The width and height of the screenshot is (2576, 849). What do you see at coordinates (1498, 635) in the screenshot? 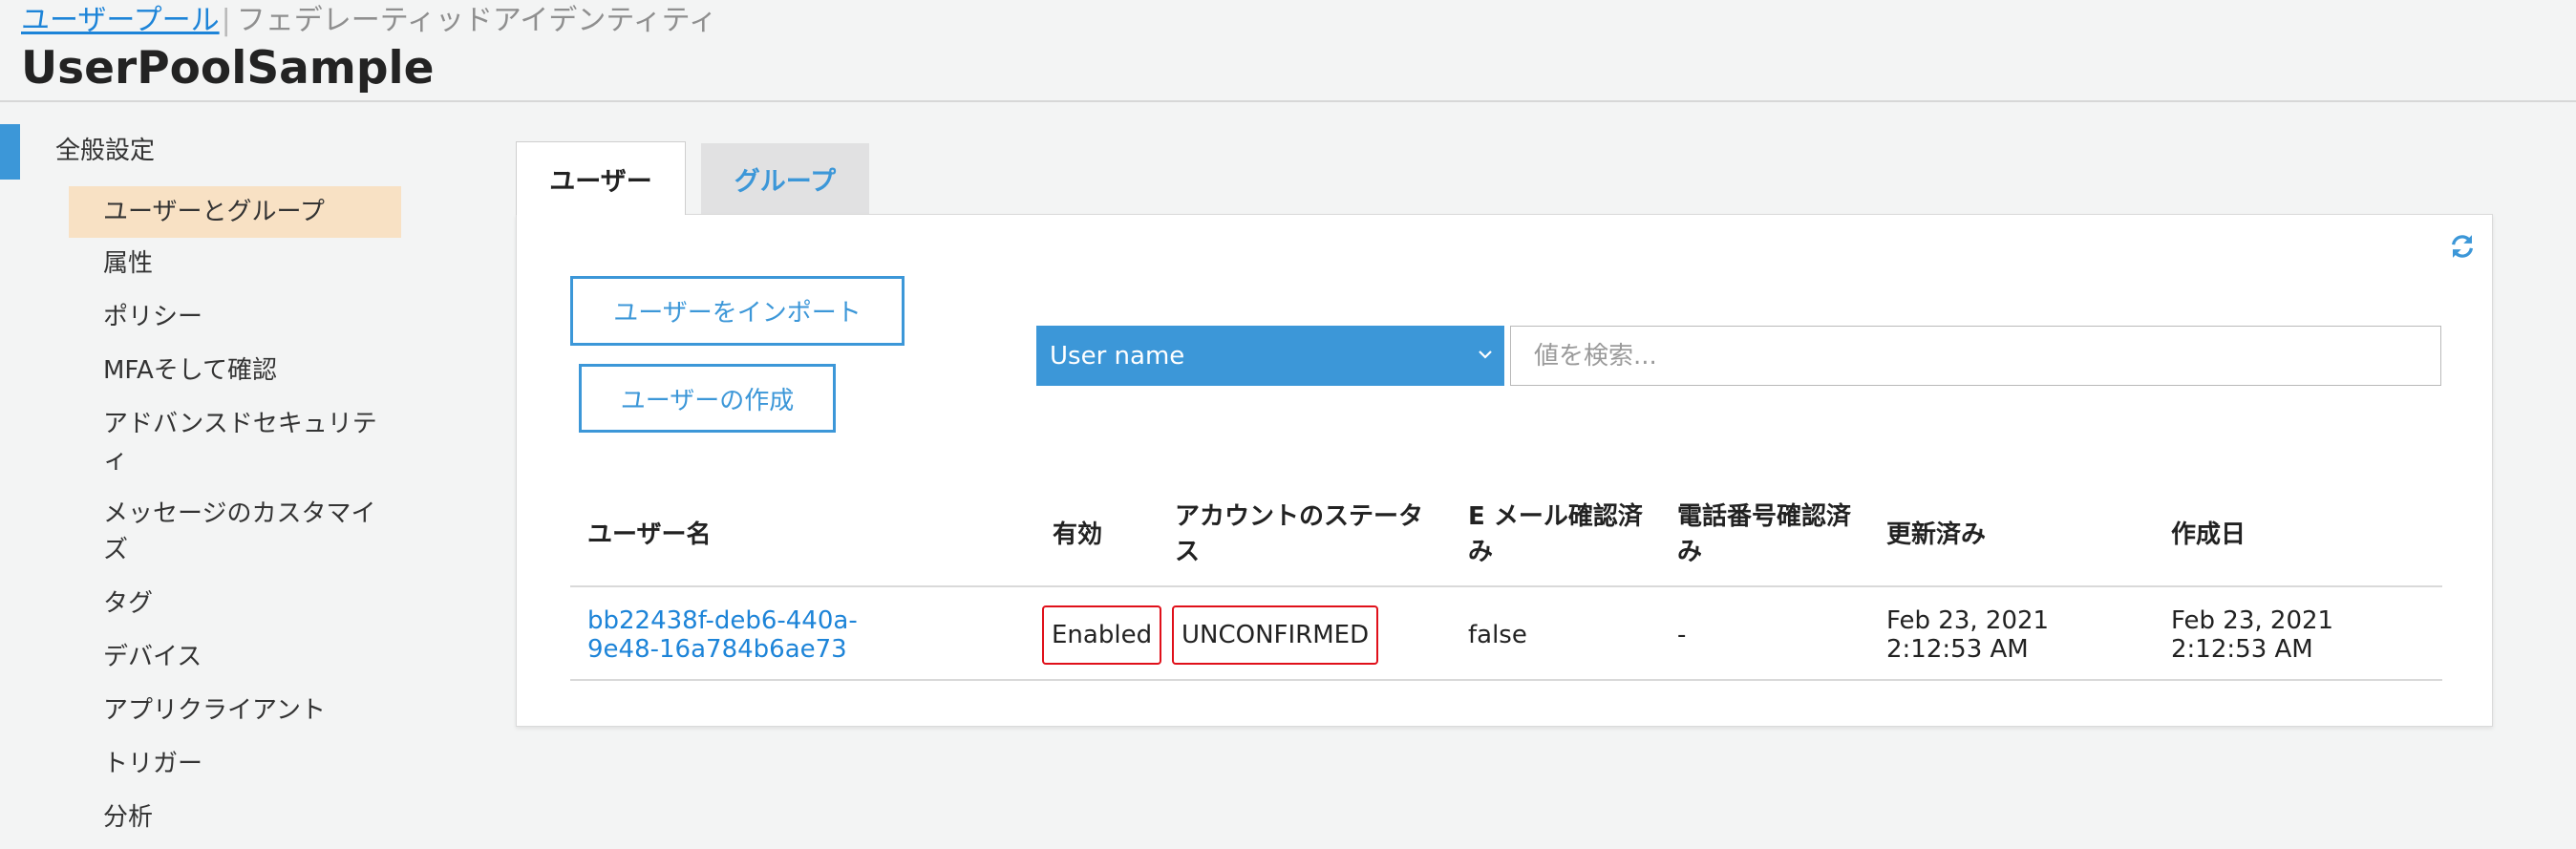
I see `cell-email-verified: false` at bounding box center [1498, 635].